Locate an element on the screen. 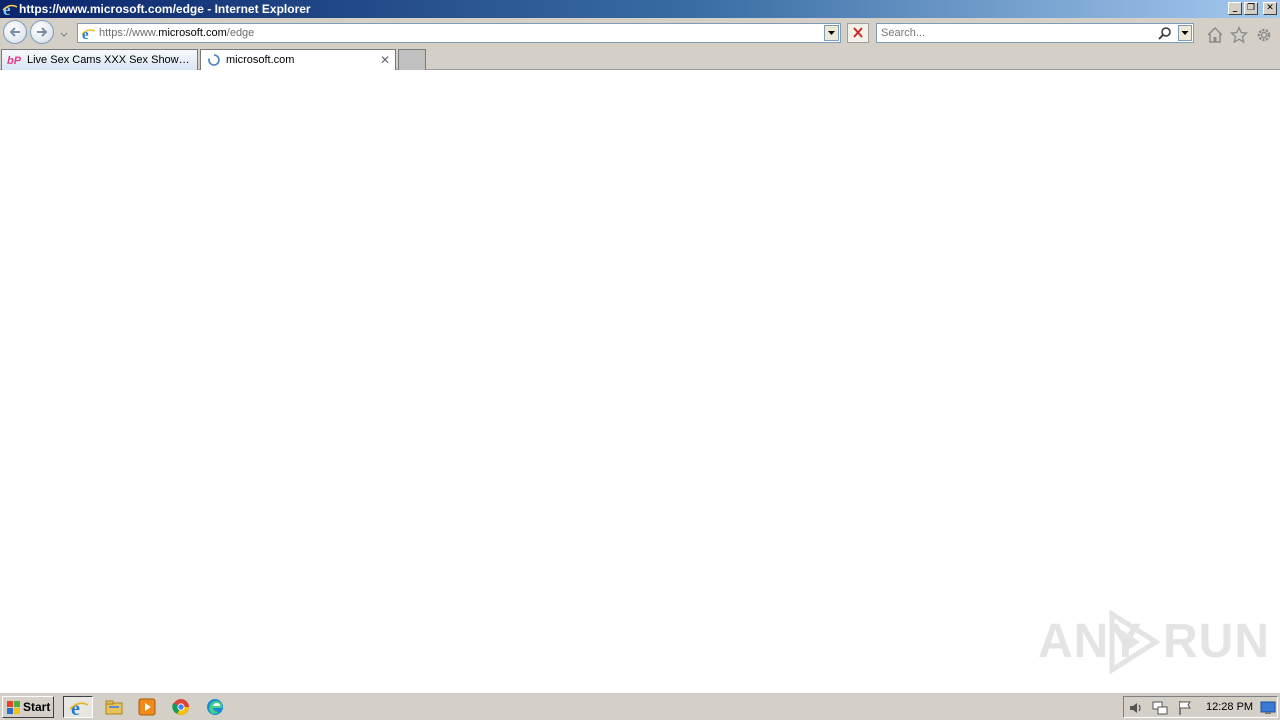  gear-icon is located at coordinates (1264, 35).